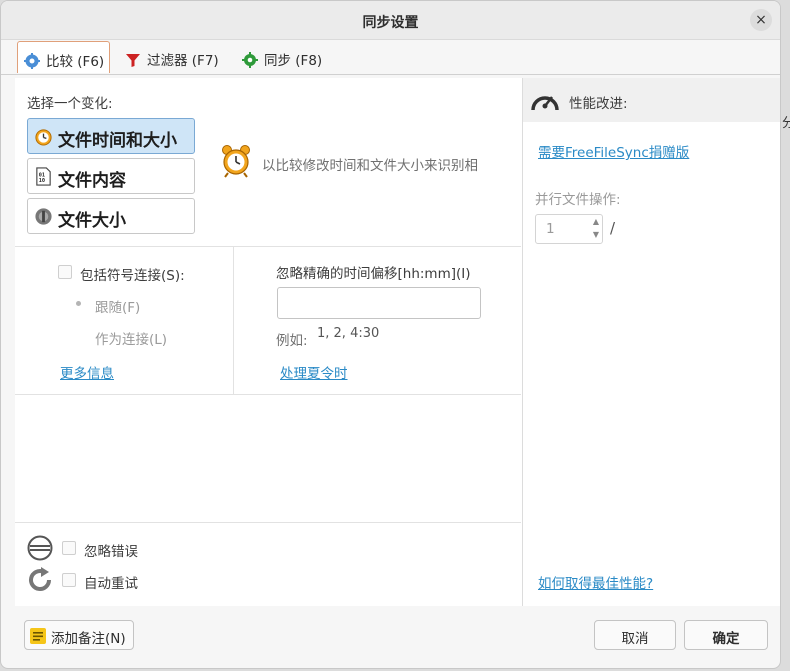 The image size is (790, 671). Describe the element at coordinates (651, 100) in the screenshot. I see `performance-header: 性能改进:` at that location.